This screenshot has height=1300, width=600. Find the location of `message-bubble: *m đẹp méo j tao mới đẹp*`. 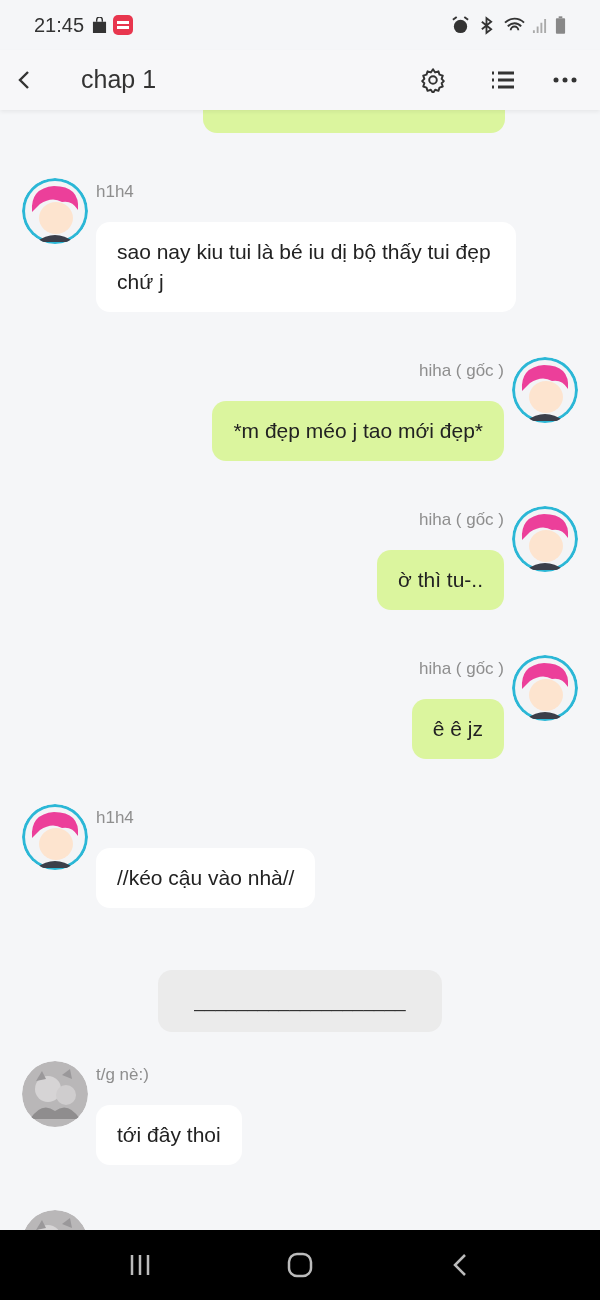

message-bubble: *m đẹp méo j tao mới đẹp* is located at coordinates (358, 431).